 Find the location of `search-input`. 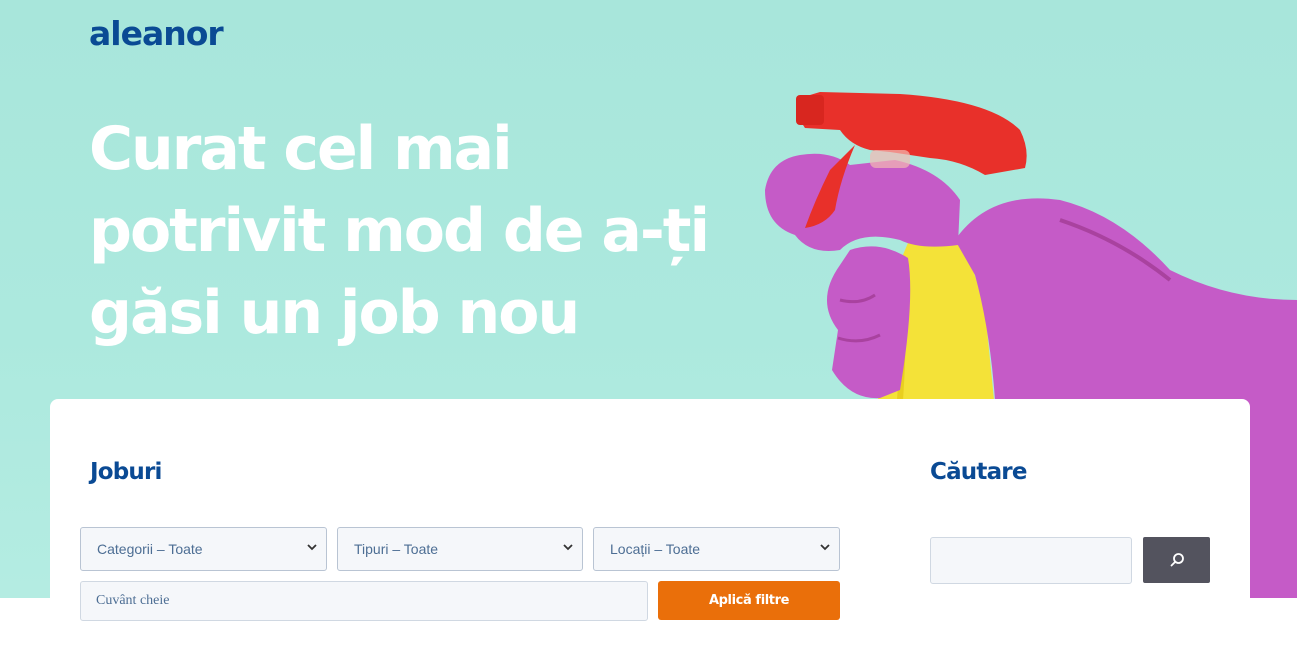

search-input is located at coordinates (1031, 560).